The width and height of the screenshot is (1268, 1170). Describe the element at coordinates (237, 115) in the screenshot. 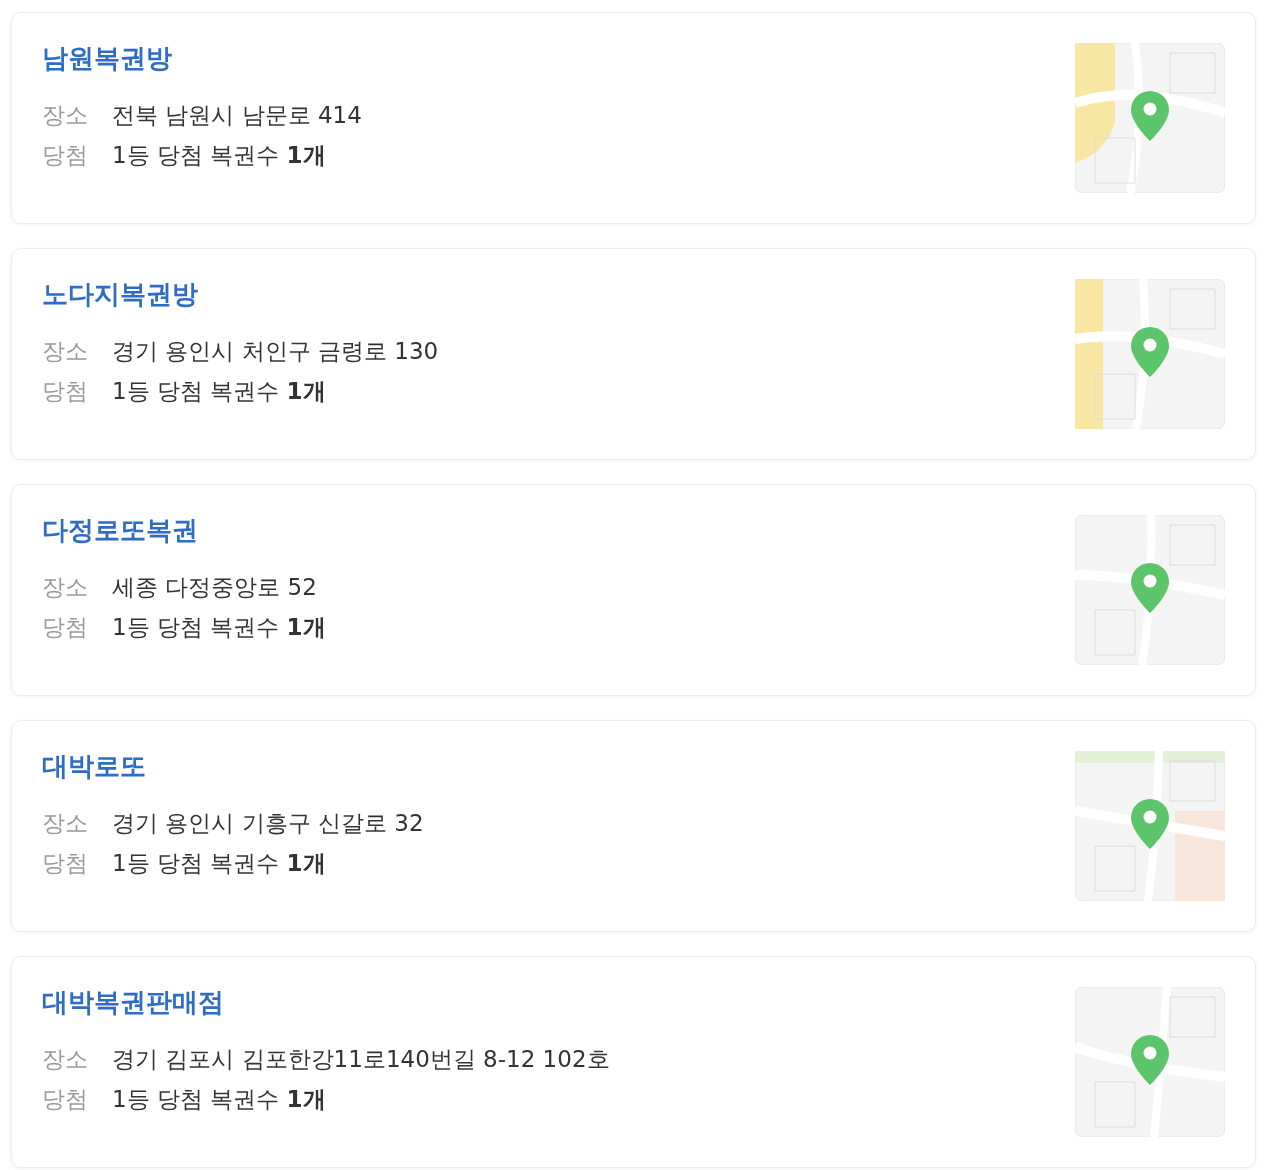

I see `field-value: 전북 남원시 남문로 414` at that location.